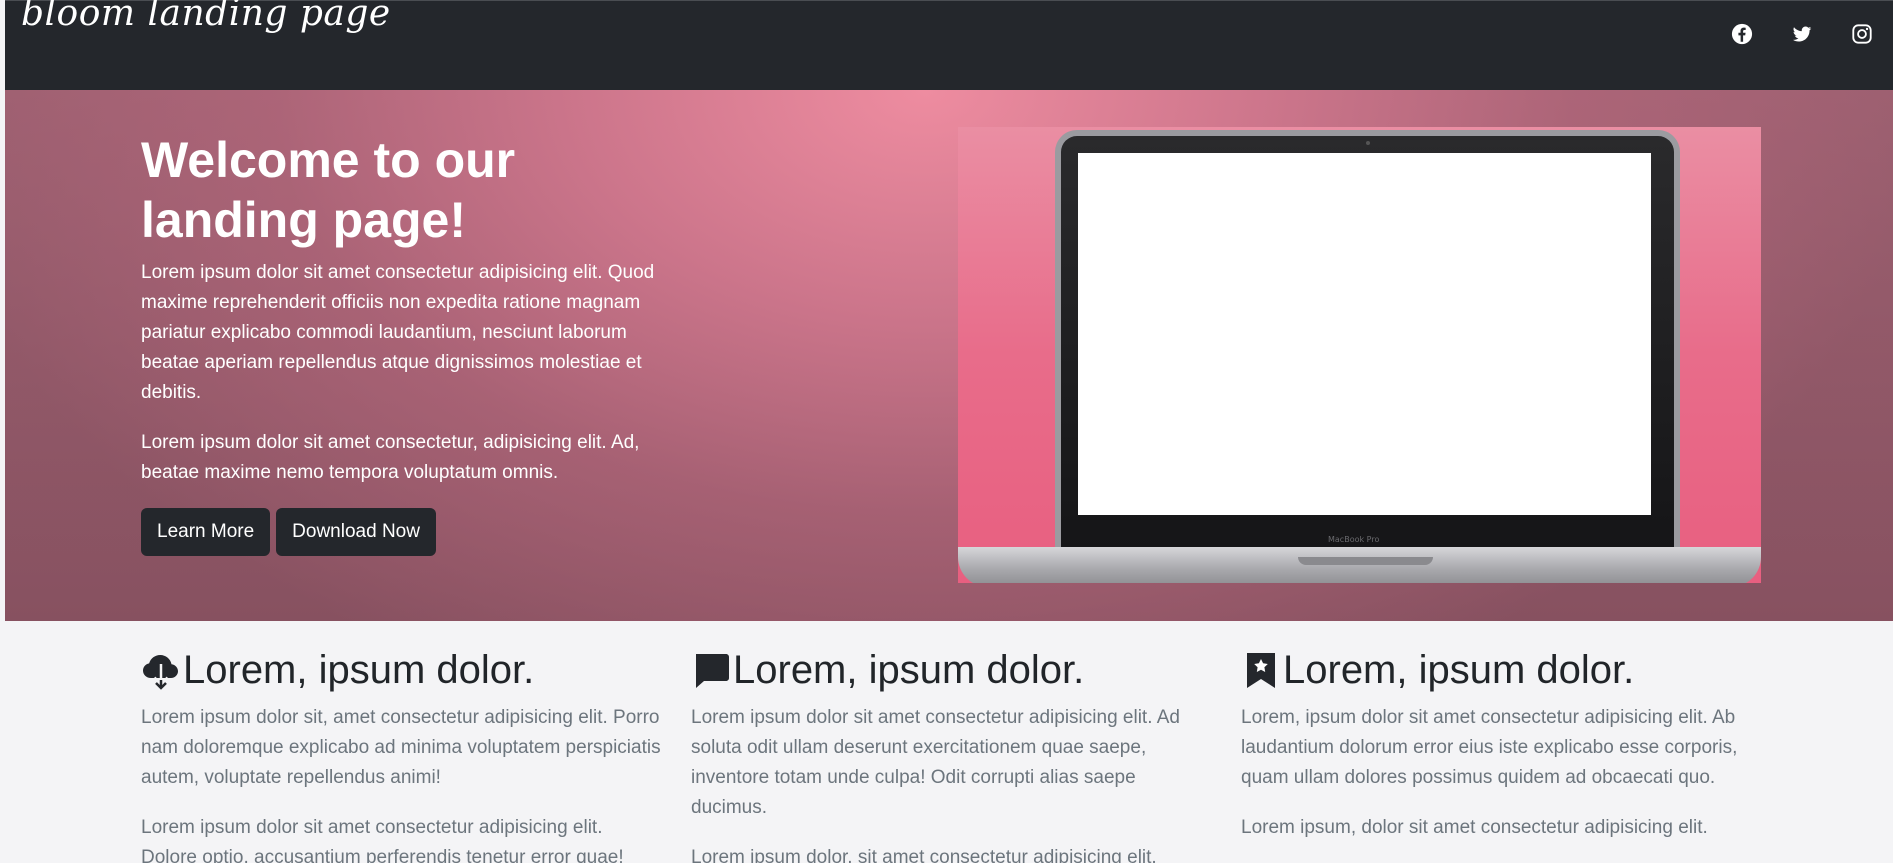  Describe the element at coordinates (206, 17) in the screenshot. I see `brand-logo: bloom landing page` at that location.